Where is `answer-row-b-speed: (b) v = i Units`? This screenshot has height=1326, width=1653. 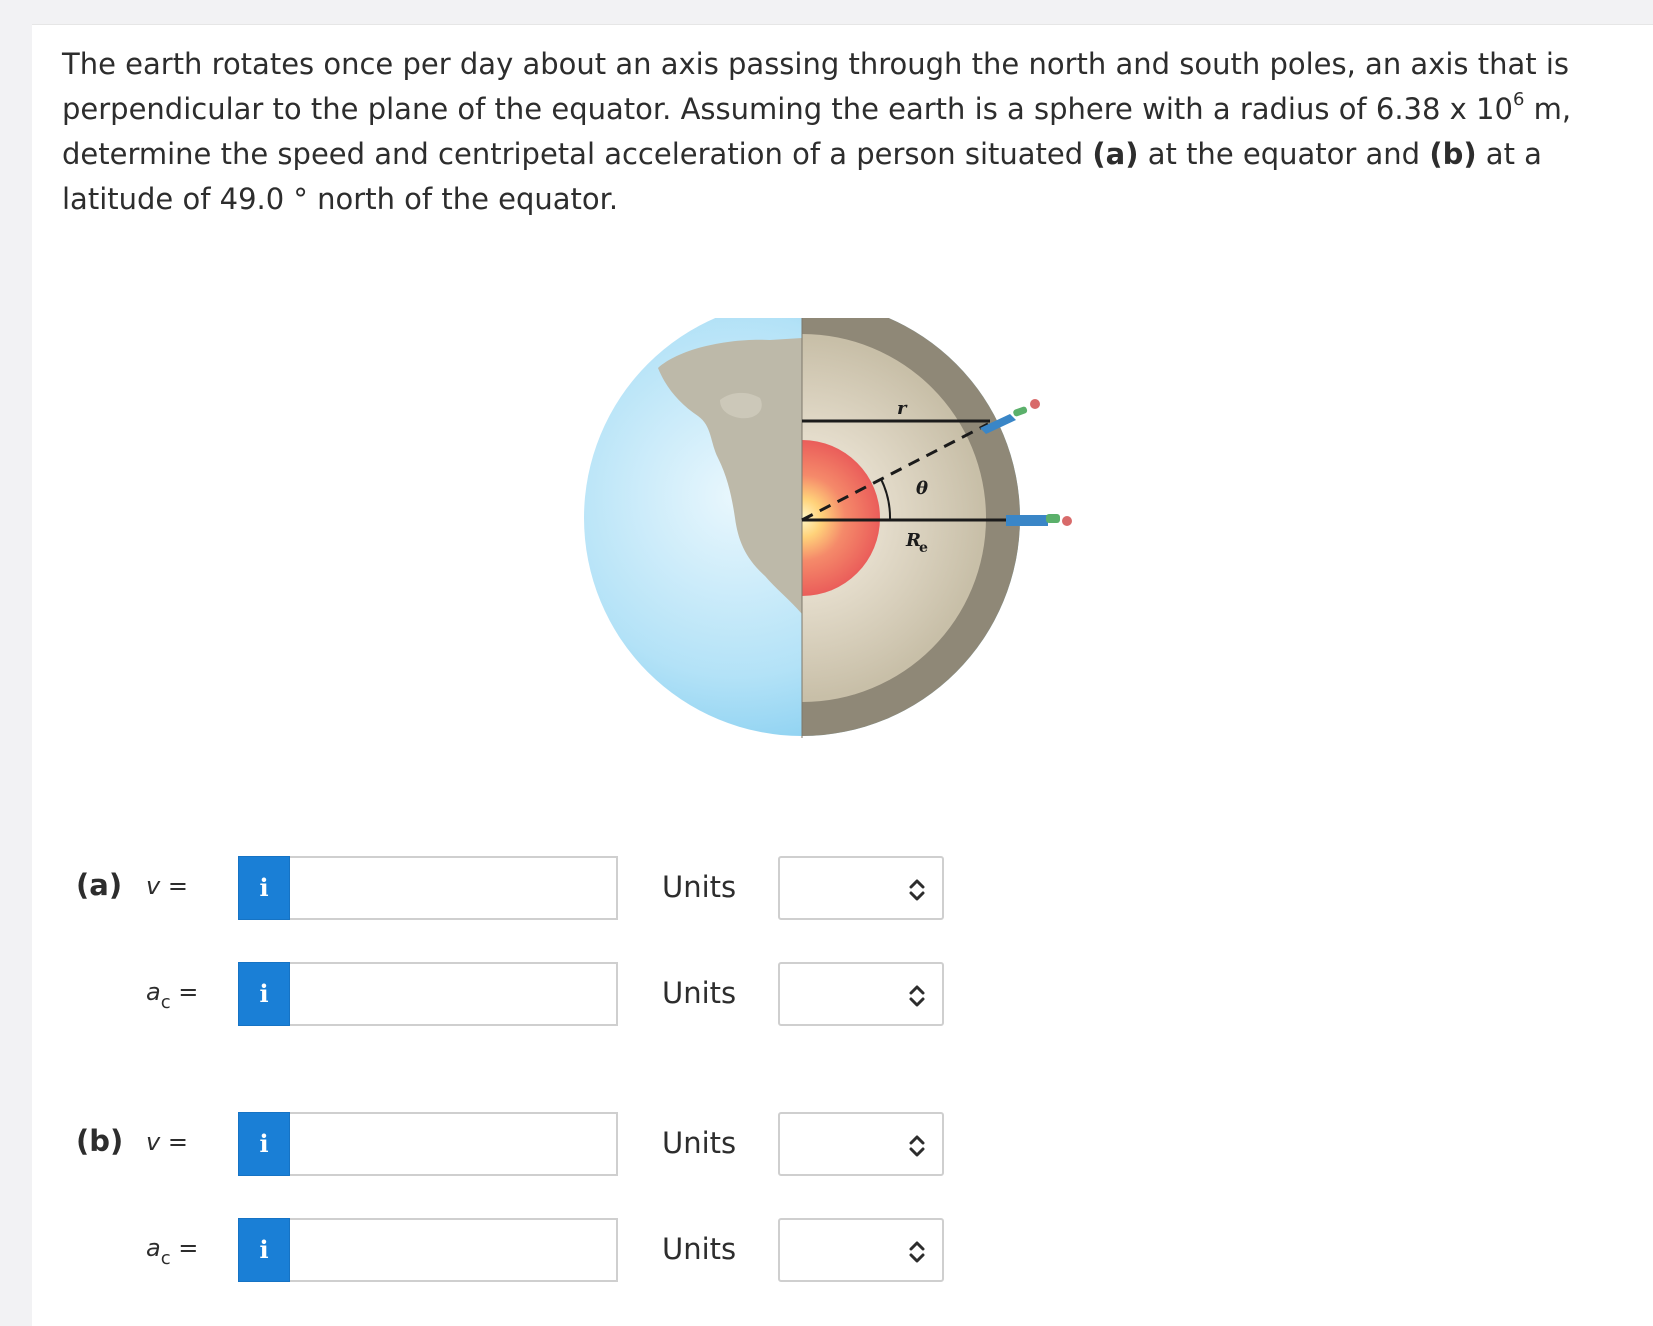
answer-row-b-speed: (b) v = i Units is located at coordinates (826, 1145).